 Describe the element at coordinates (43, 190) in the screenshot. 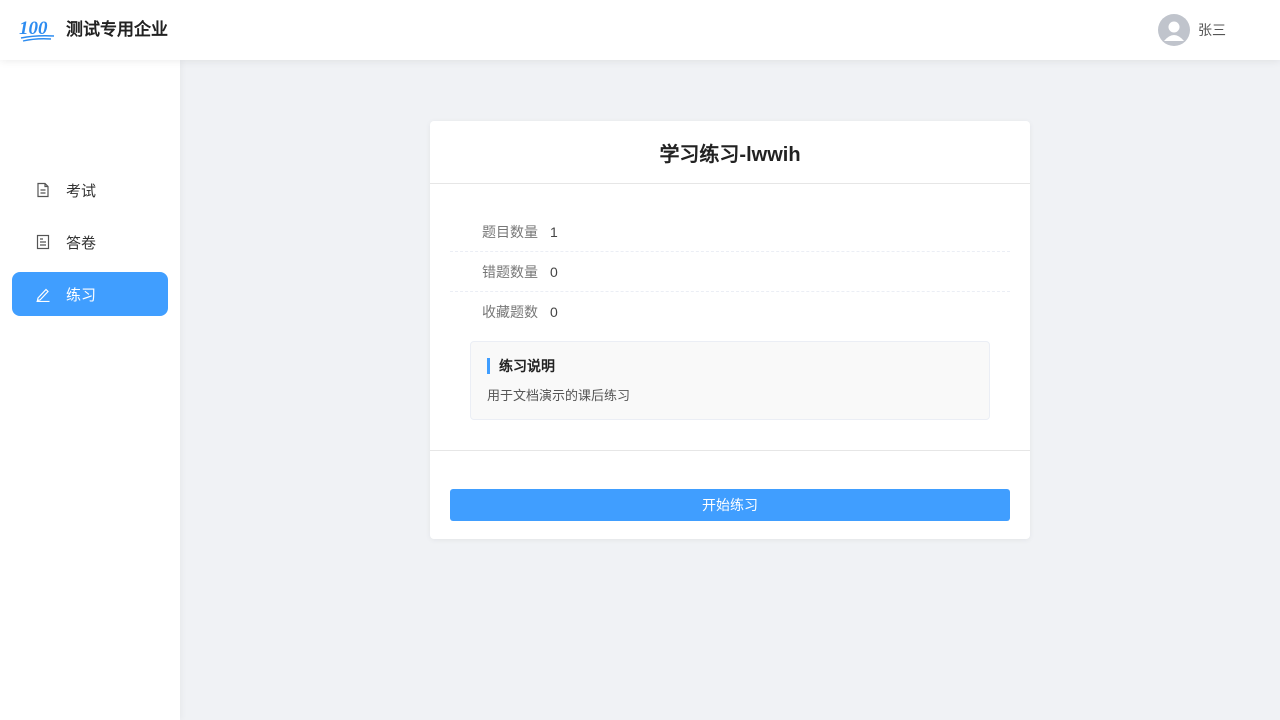

I see `document-icon` at that location.